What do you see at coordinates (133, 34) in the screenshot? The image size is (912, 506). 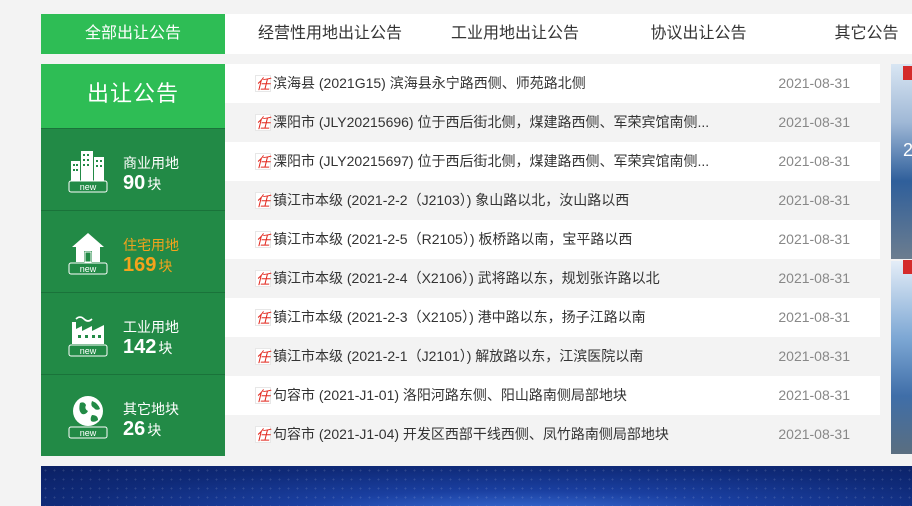 I see `tab-all-notices: 全部出让公告` at bounding box center [133, 34].